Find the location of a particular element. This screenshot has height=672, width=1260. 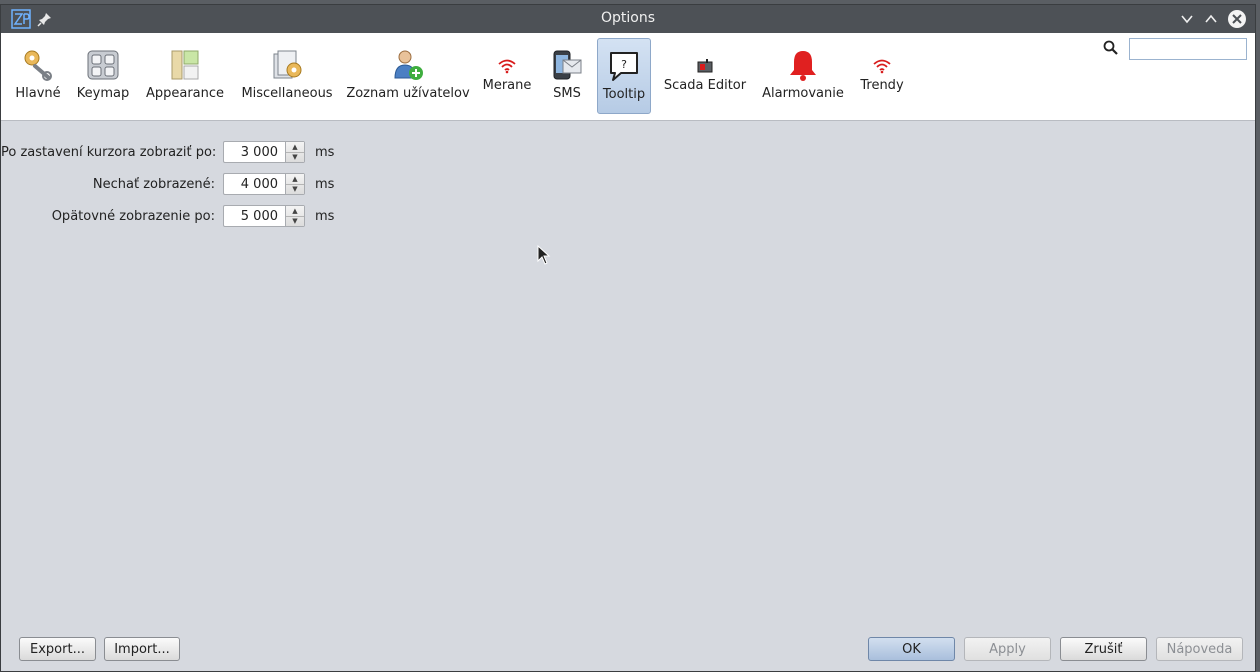

scada-editor-icon is located at coordinates (705, 66).